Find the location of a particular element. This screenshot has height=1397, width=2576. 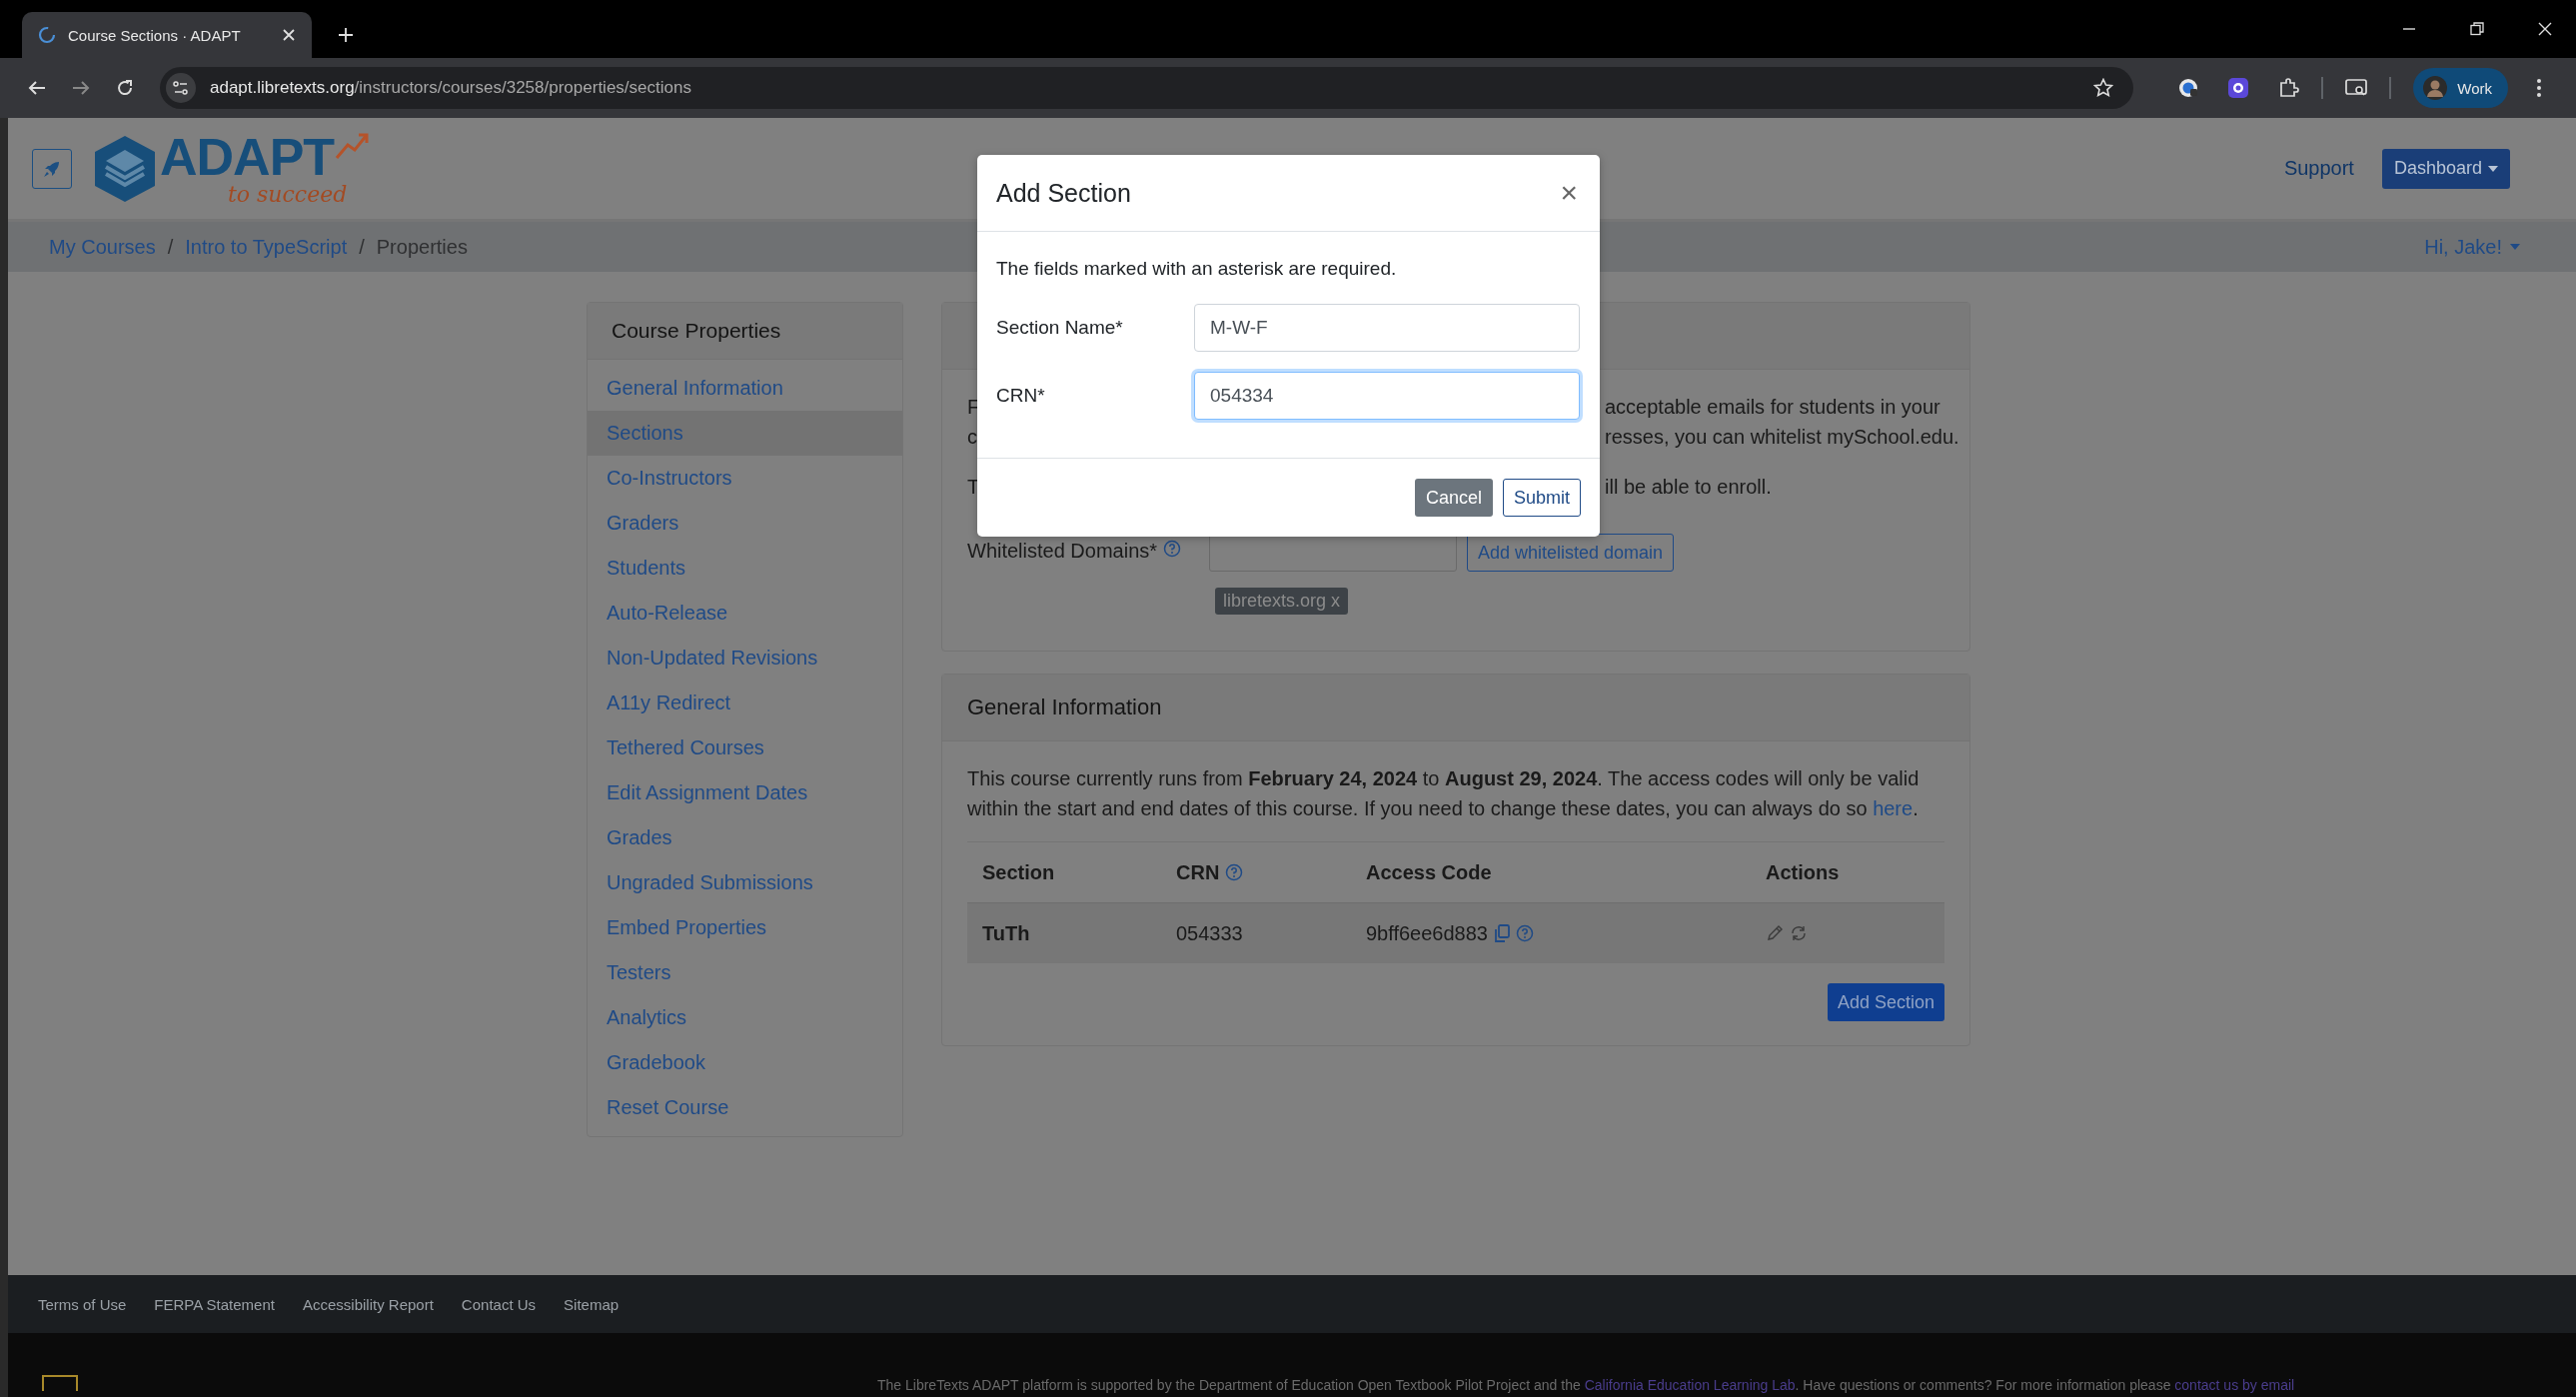

cancel-button: Cancel is located at coordinates (1453, 498).